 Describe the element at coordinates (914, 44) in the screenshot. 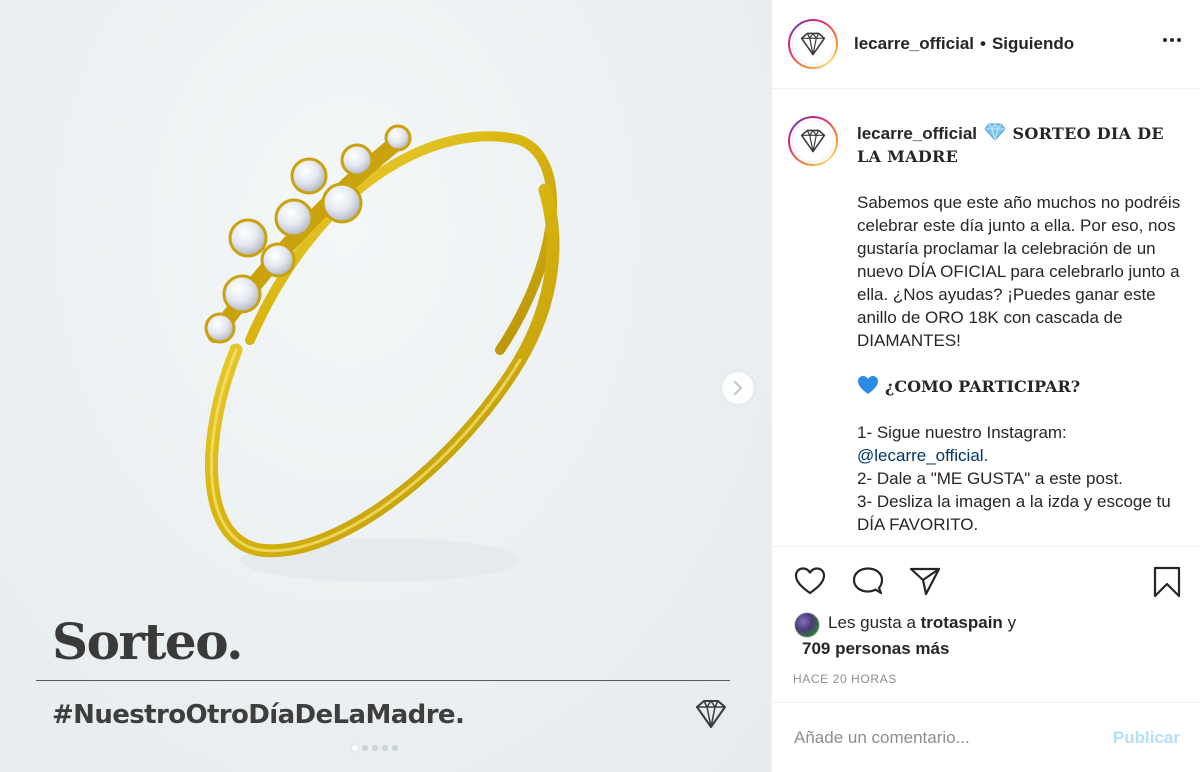

I see `header-username: lecarre_official` at that location.